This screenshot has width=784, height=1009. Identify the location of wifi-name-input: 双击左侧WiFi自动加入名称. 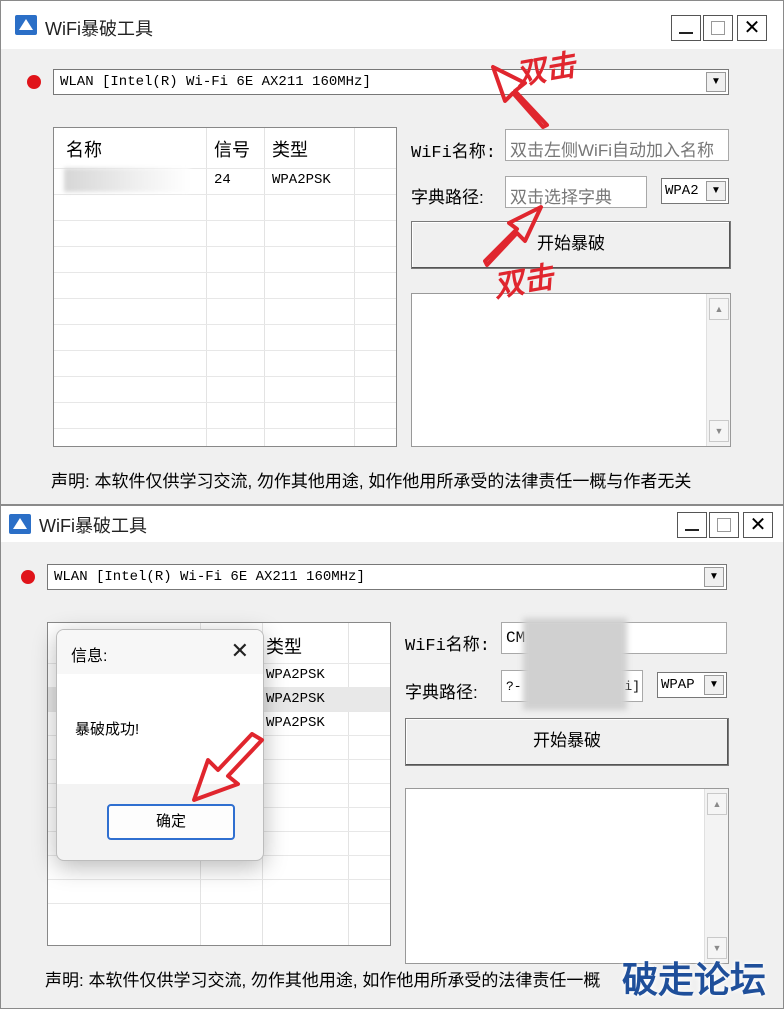
(617, 145).